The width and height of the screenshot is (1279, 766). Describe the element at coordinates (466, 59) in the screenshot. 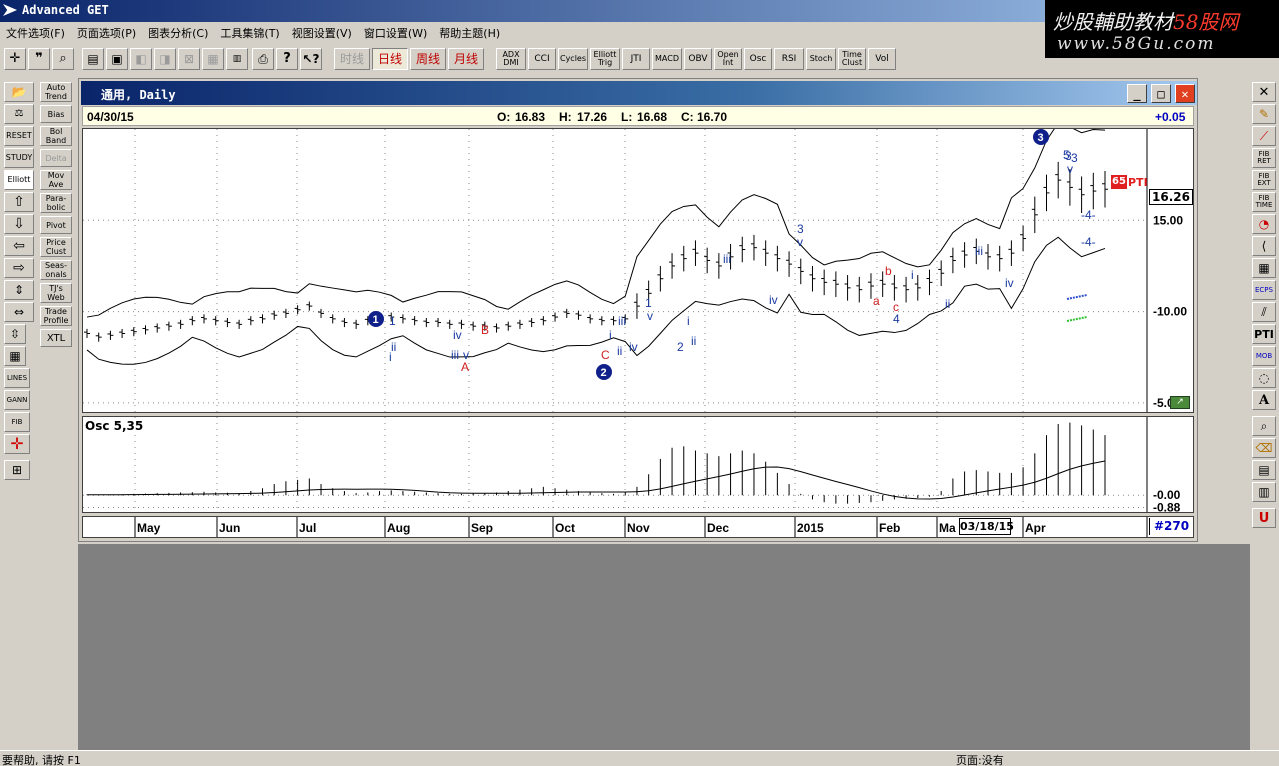

I see `period-monthly-button: 月线` at that location.